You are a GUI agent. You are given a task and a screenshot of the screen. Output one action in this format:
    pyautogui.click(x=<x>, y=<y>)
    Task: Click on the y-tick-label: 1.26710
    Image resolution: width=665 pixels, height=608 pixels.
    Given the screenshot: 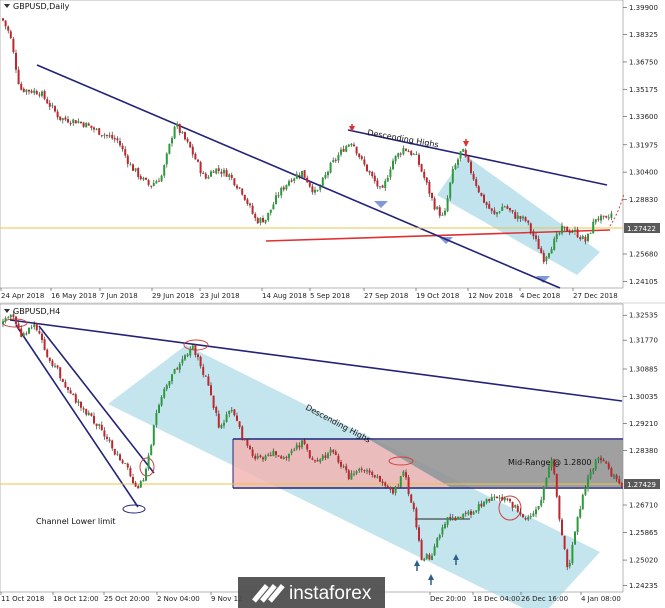 What is the action you would take?
    pyautogui.click(x=643, y=506)
    